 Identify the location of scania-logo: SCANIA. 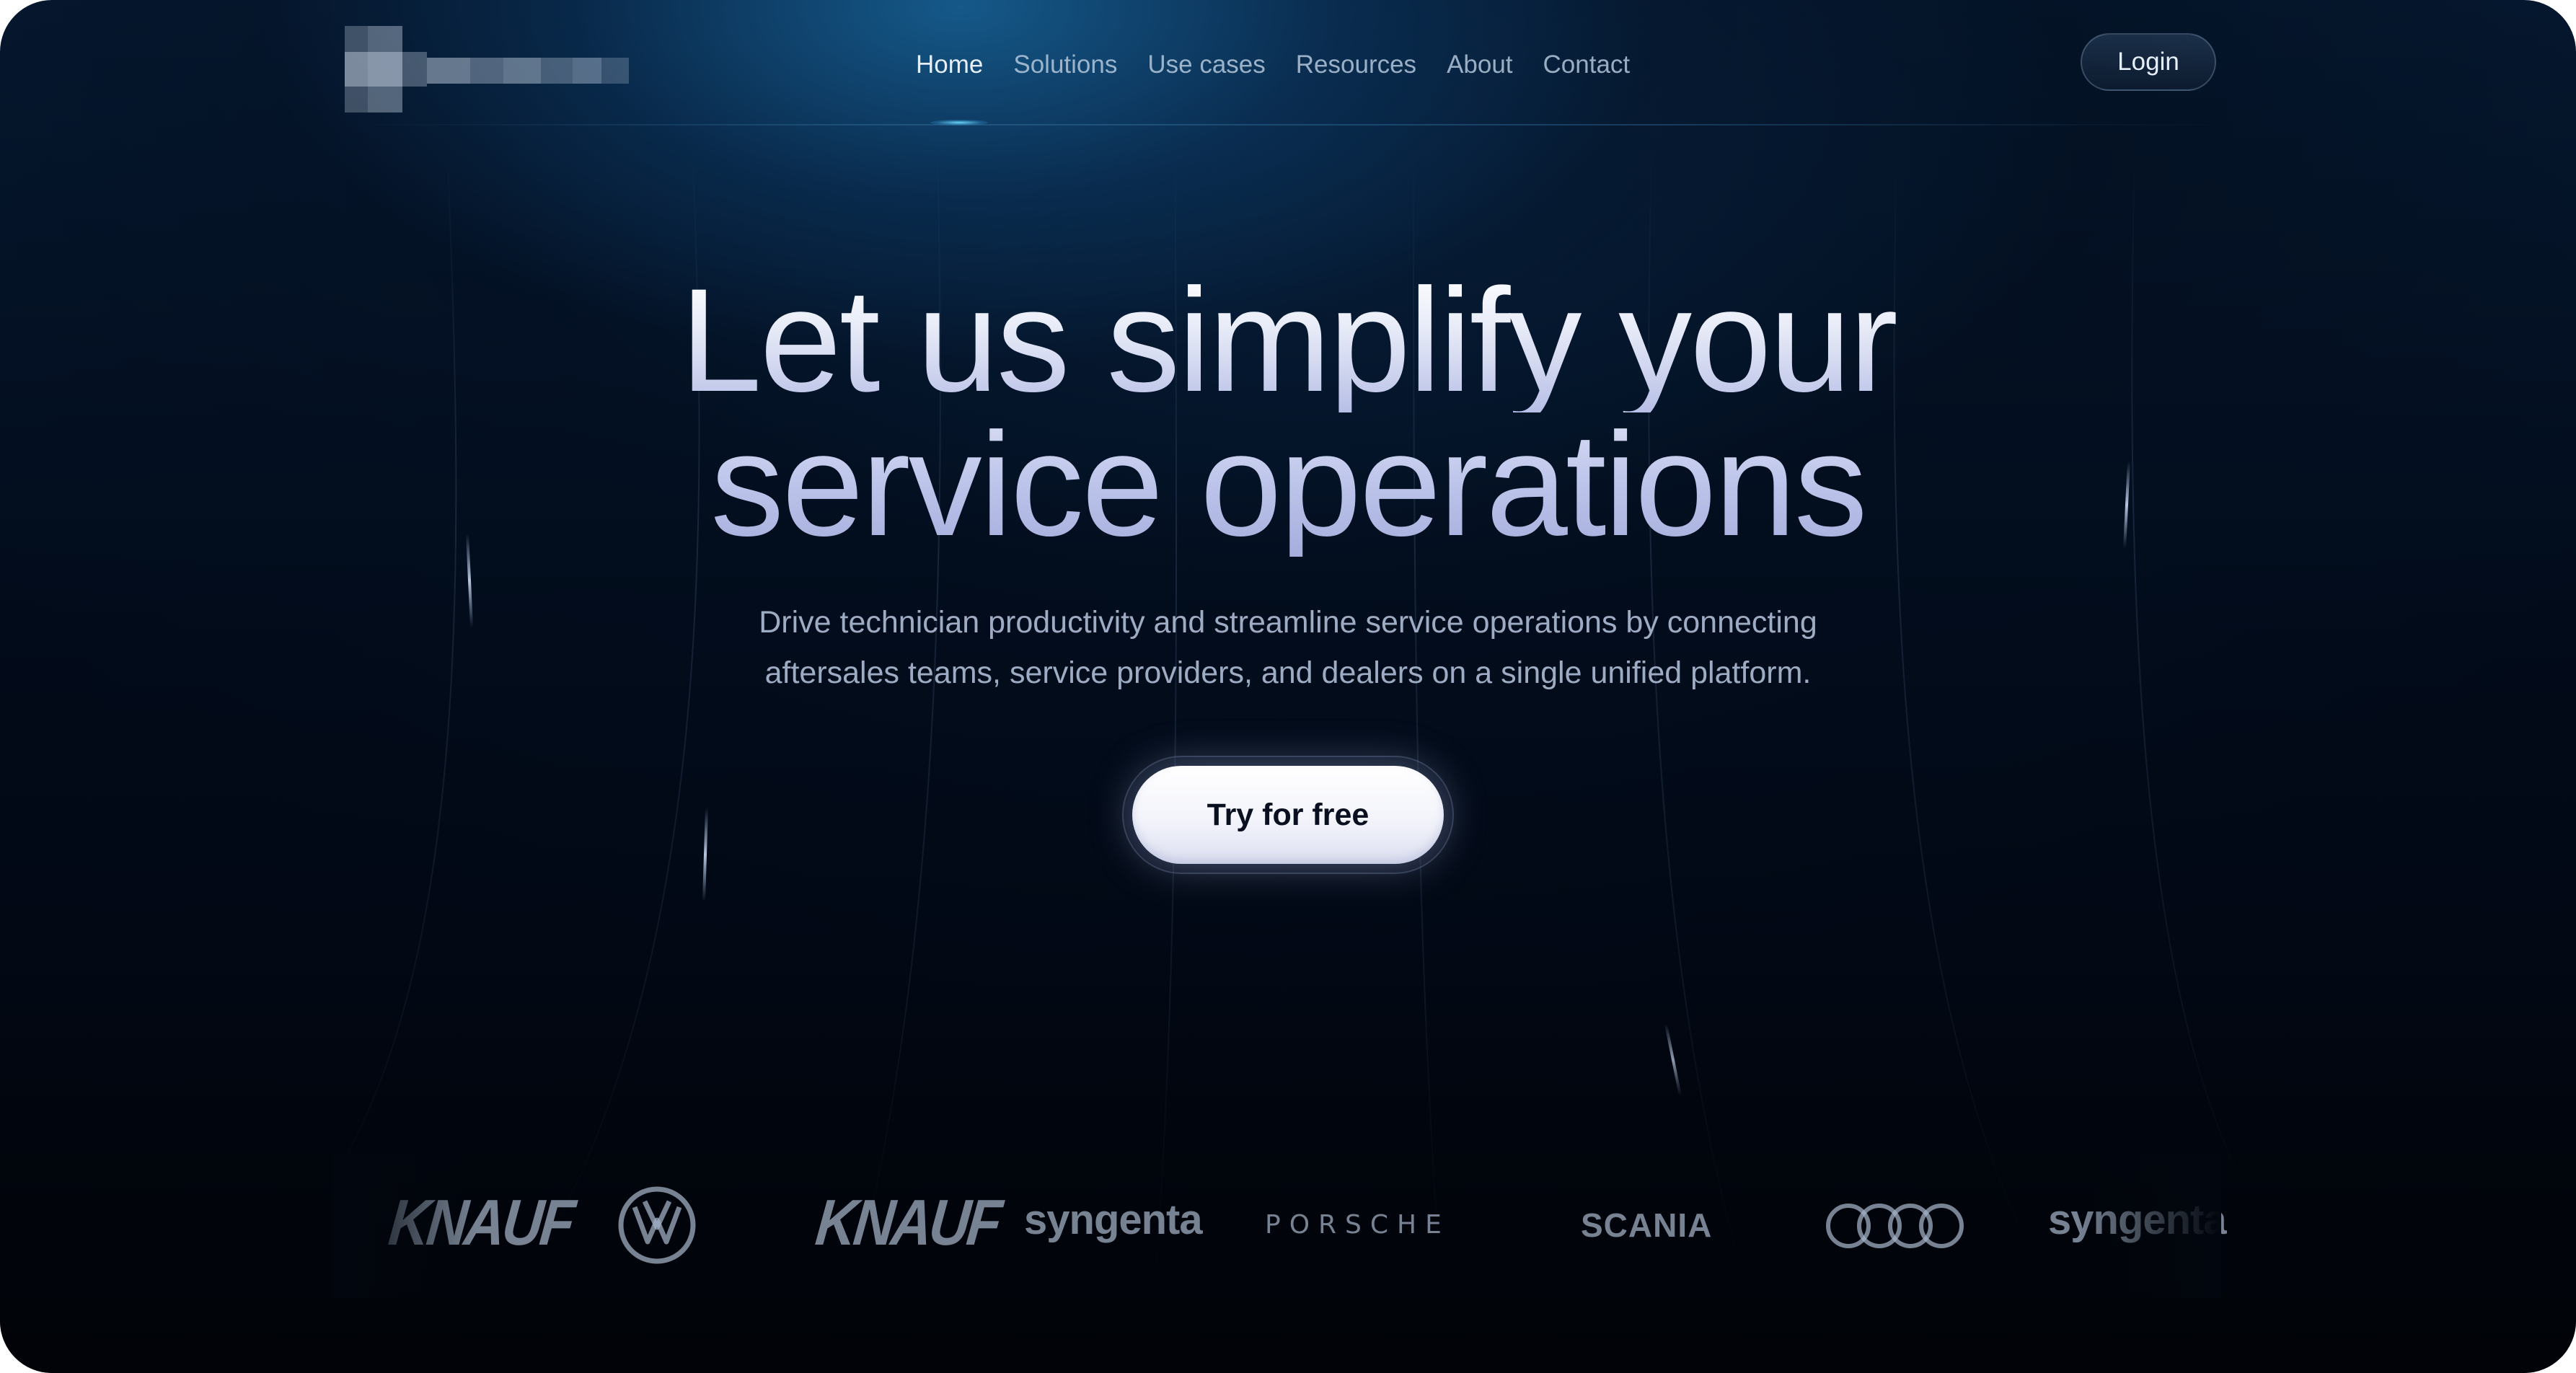
(1647, 1225).